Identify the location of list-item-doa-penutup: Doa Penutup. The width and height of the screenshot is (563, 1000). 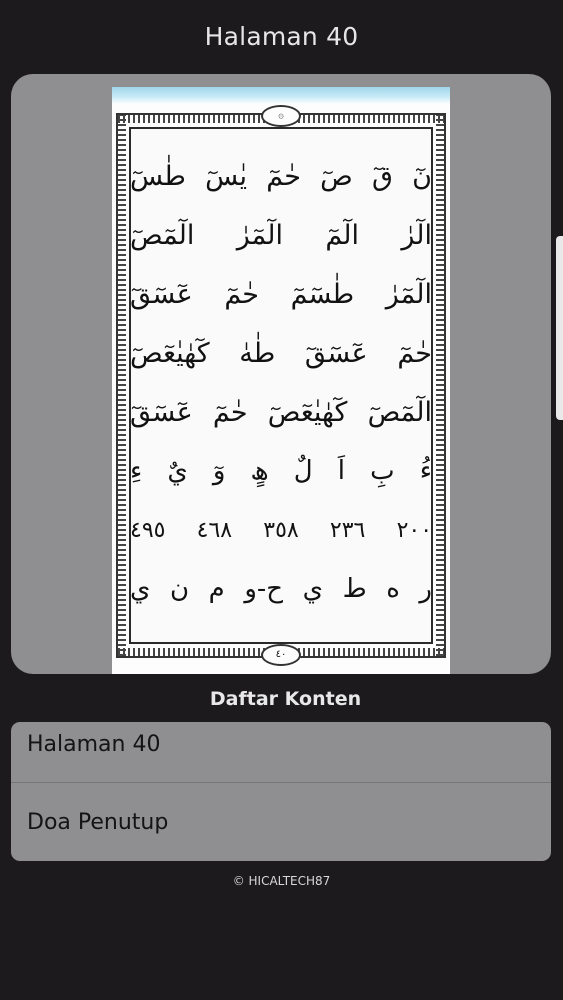
(281, 821).